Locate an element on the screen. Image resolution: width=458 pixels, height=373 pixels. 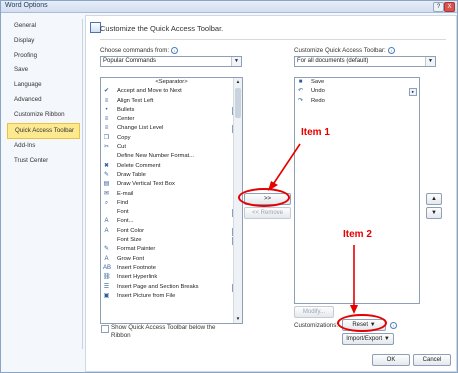
annotation-arrows is located at coordinates (313, 228).